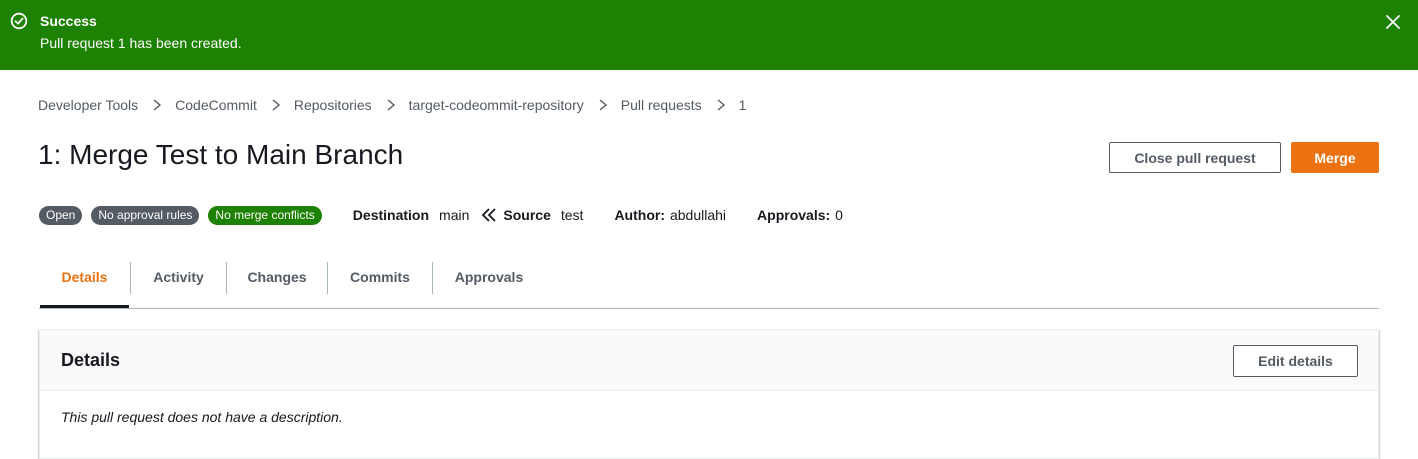 This screenshot has width=1418, height=459. I want to click on close-pull-request-button: Close pull request, so click(1195, 157).